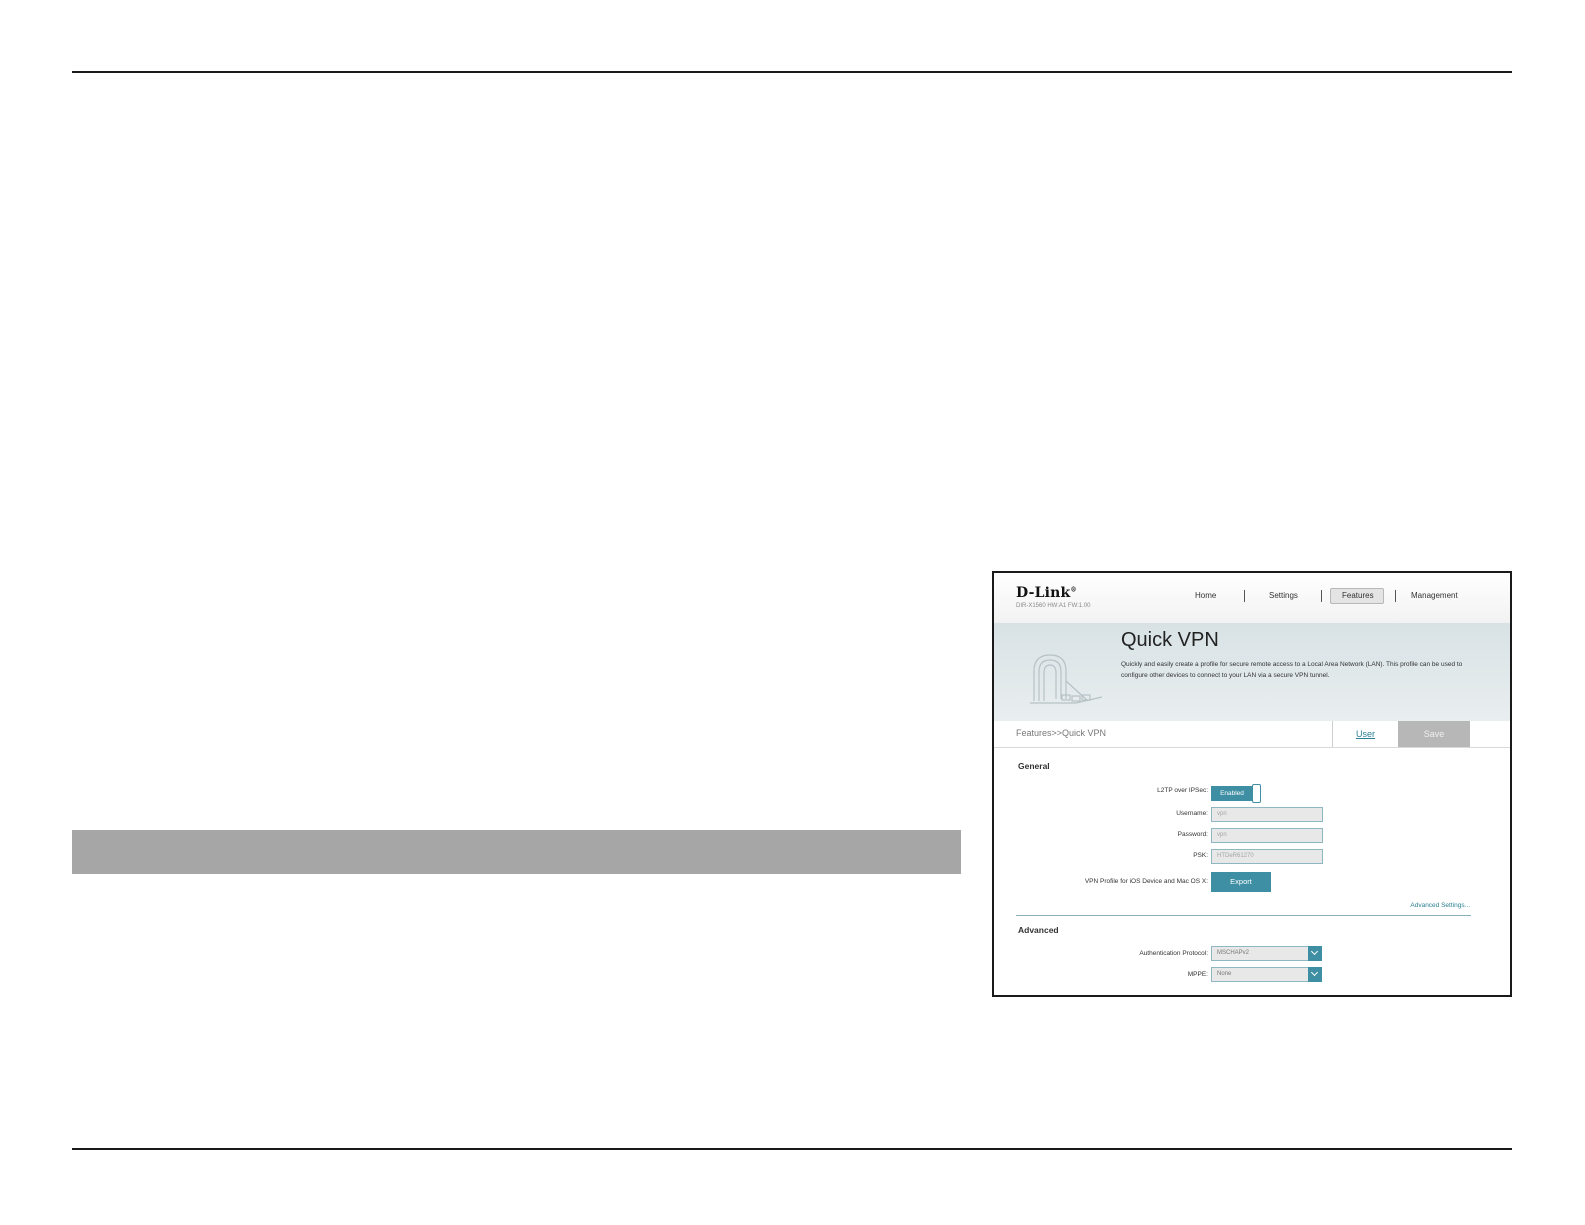 The image size is (1585, 1225). What do you see at coordinates (1053, 606) in the screenshot?
I see `model-info: DIR-X1560 HW:A1 FW:1.00` at bounding box center [1053, 606].